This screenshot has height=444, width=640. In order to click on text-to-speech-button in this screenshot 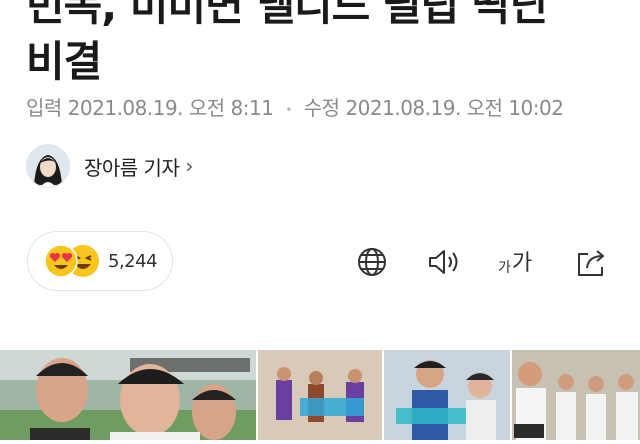, I will do `click(444, 262)`.